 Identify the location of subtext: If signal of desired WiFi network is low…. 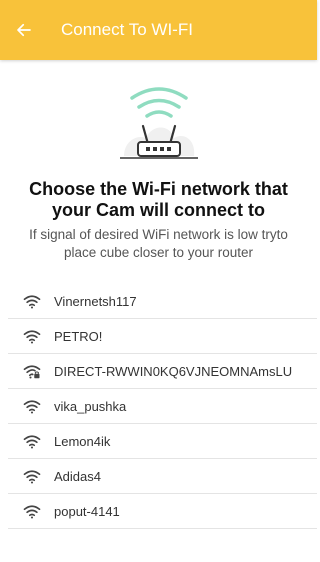
(158, 243).